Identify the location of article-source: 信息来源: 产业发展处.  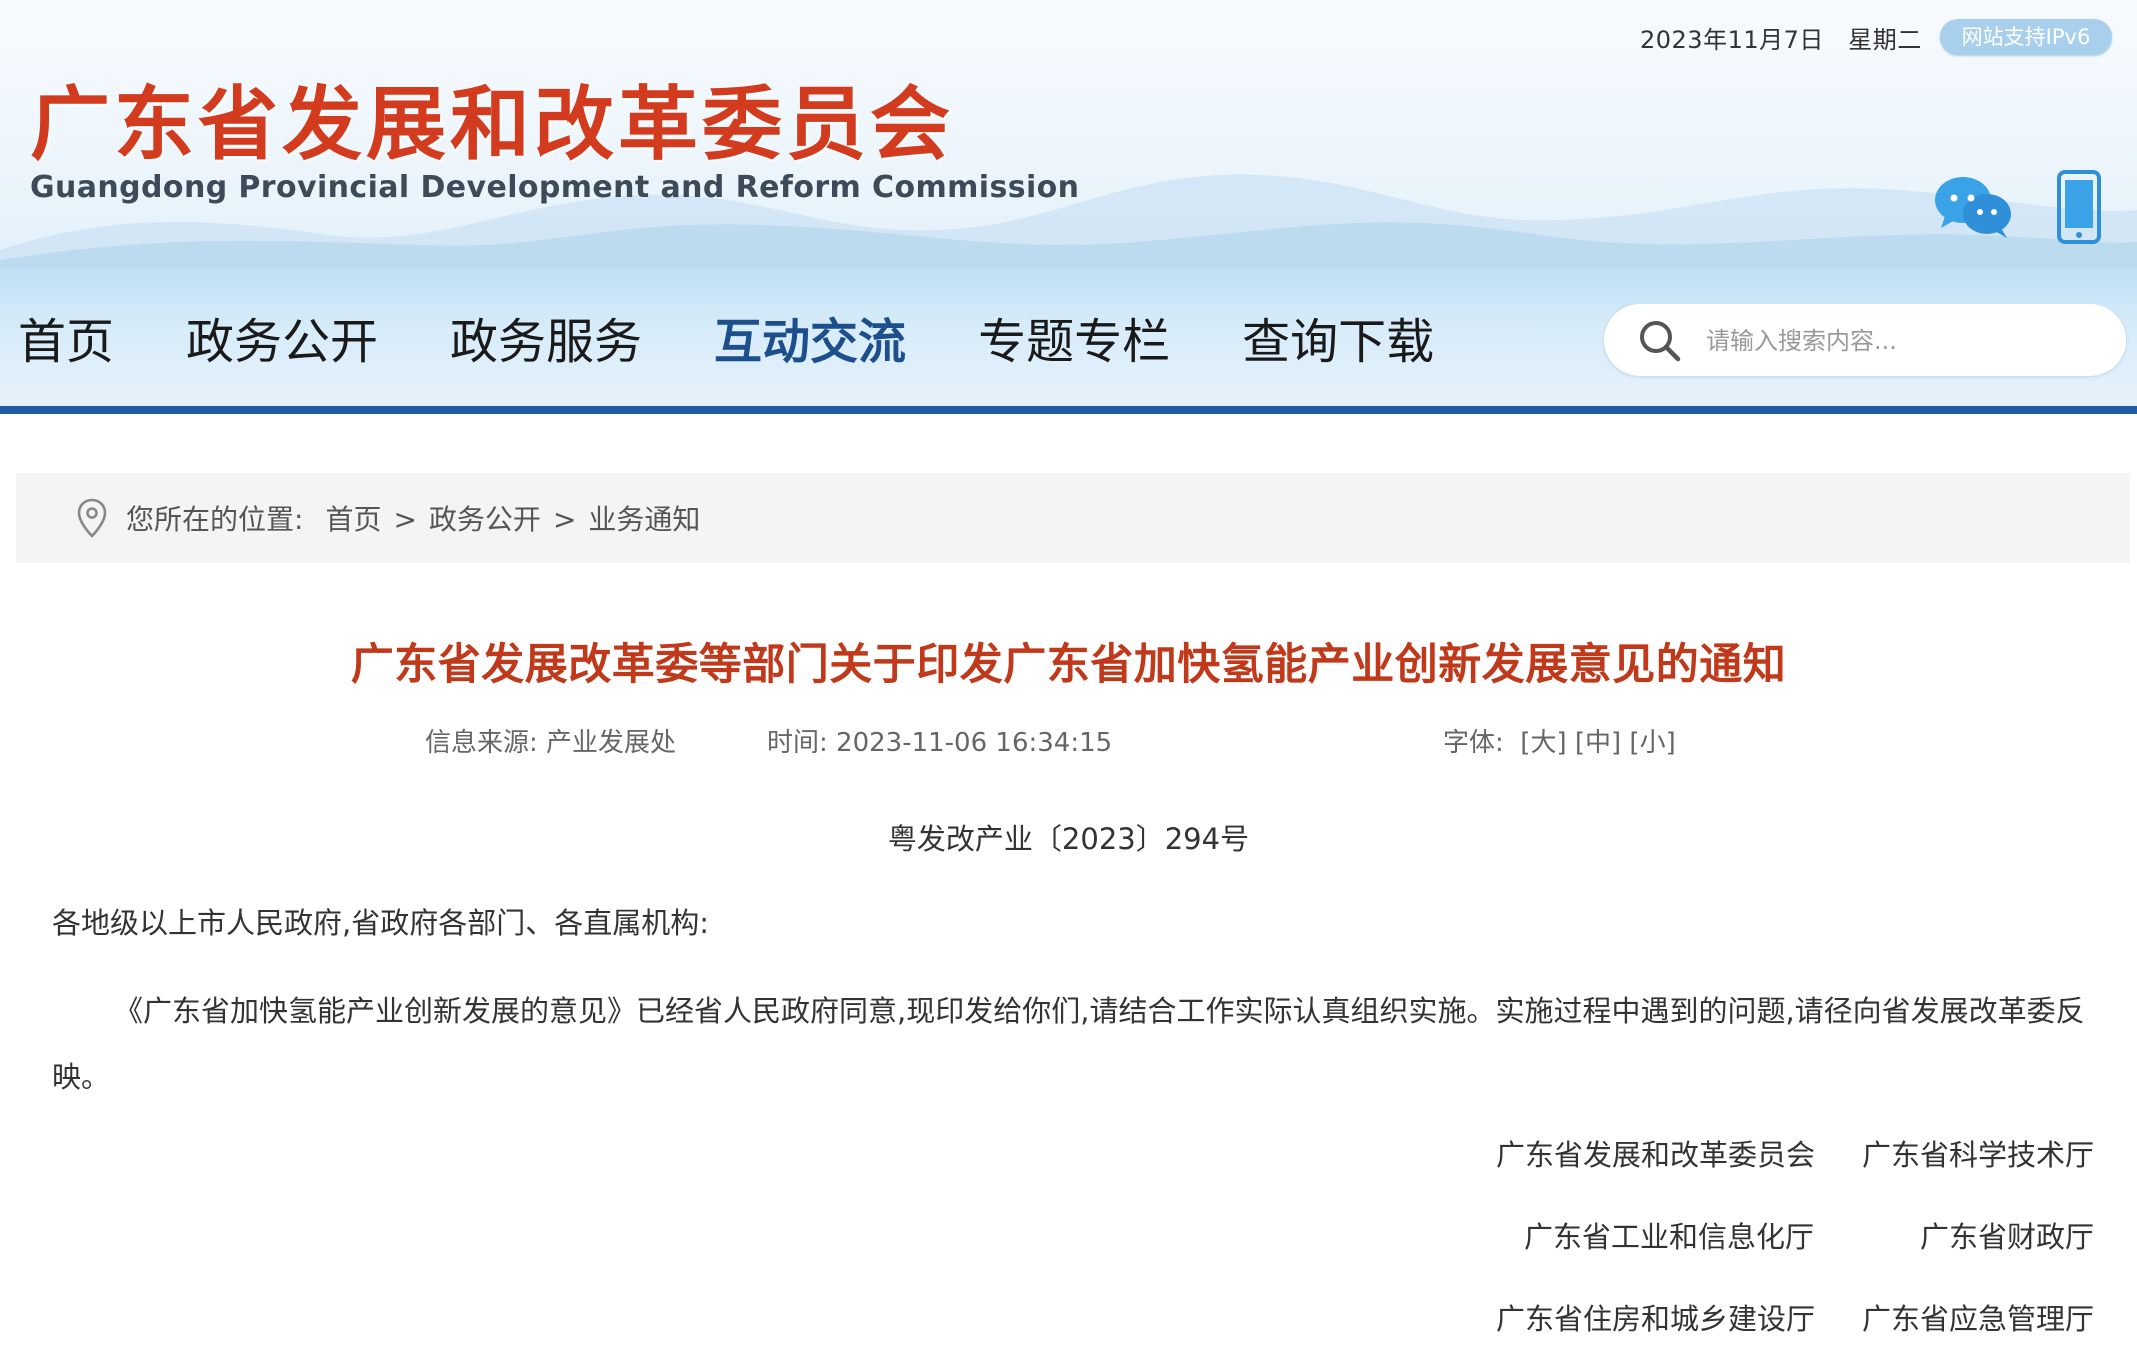
(550, 740).